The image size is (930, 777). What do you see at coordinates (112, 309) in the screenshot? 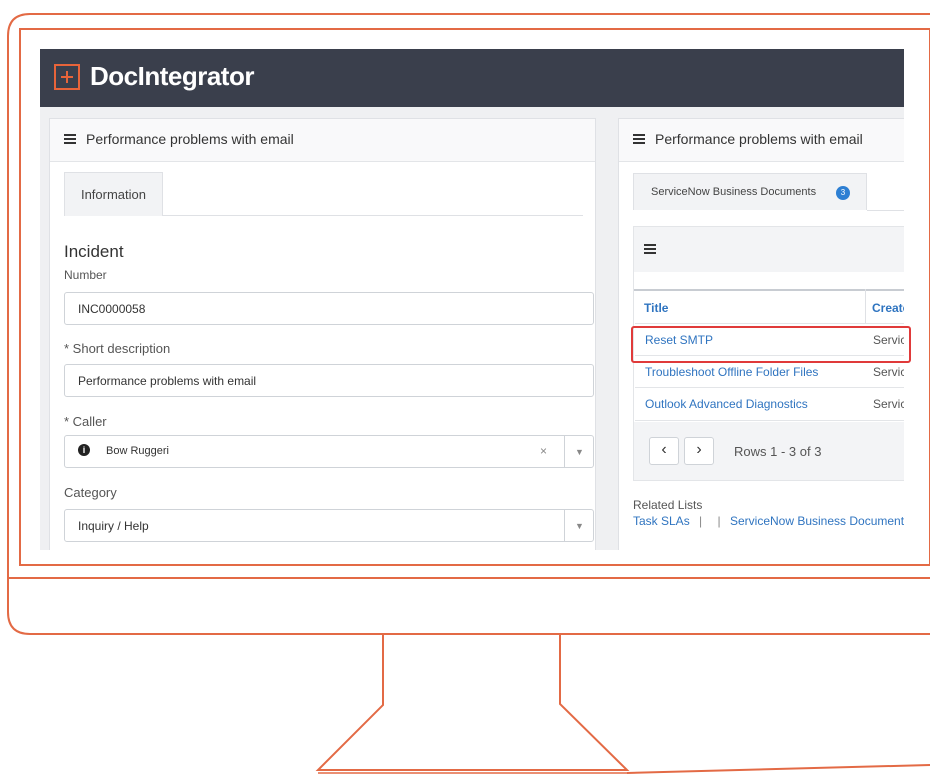
I see `number-value: INC0000058` at bounding box center [112, 309].